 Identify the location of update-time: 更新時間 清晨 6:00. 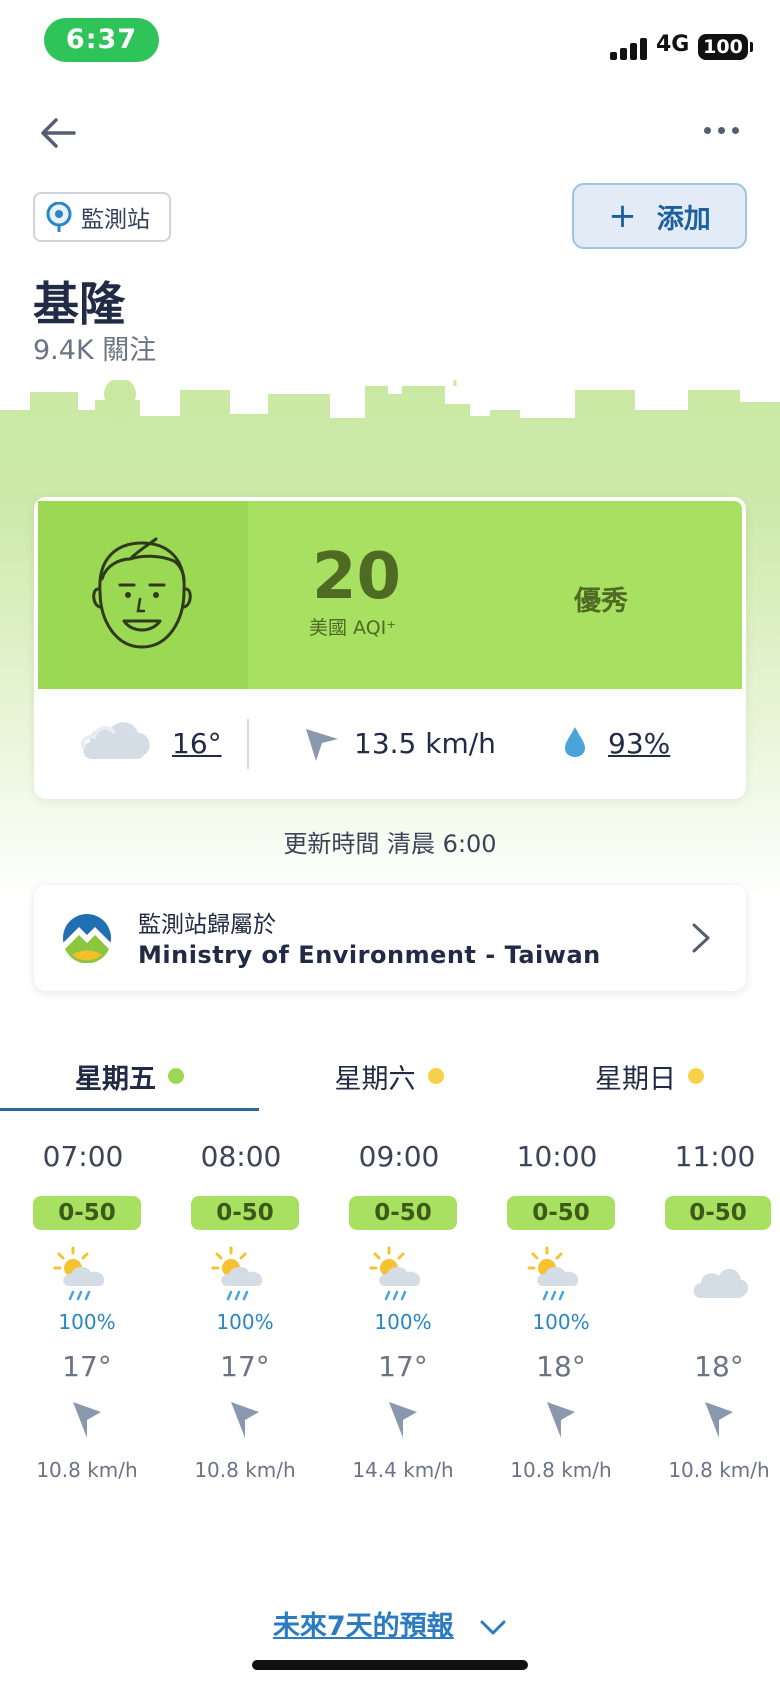
(390, 844).